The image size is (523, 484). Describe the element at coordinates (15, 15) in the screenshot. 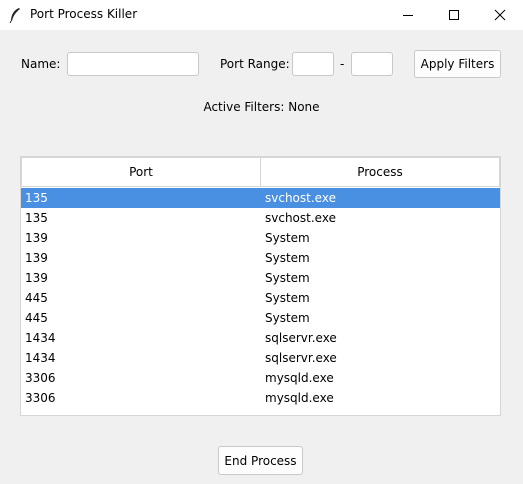

I see `feather-icon` at that location.